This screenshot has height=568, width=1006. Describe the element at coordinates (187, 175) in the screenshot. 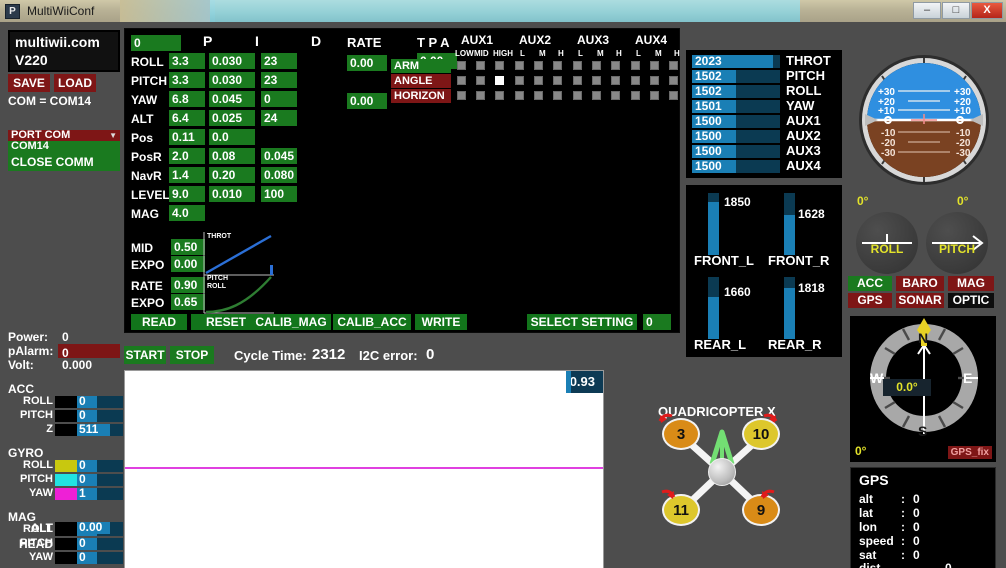

I see `pid-field-navr-p: 1.4` at that location.